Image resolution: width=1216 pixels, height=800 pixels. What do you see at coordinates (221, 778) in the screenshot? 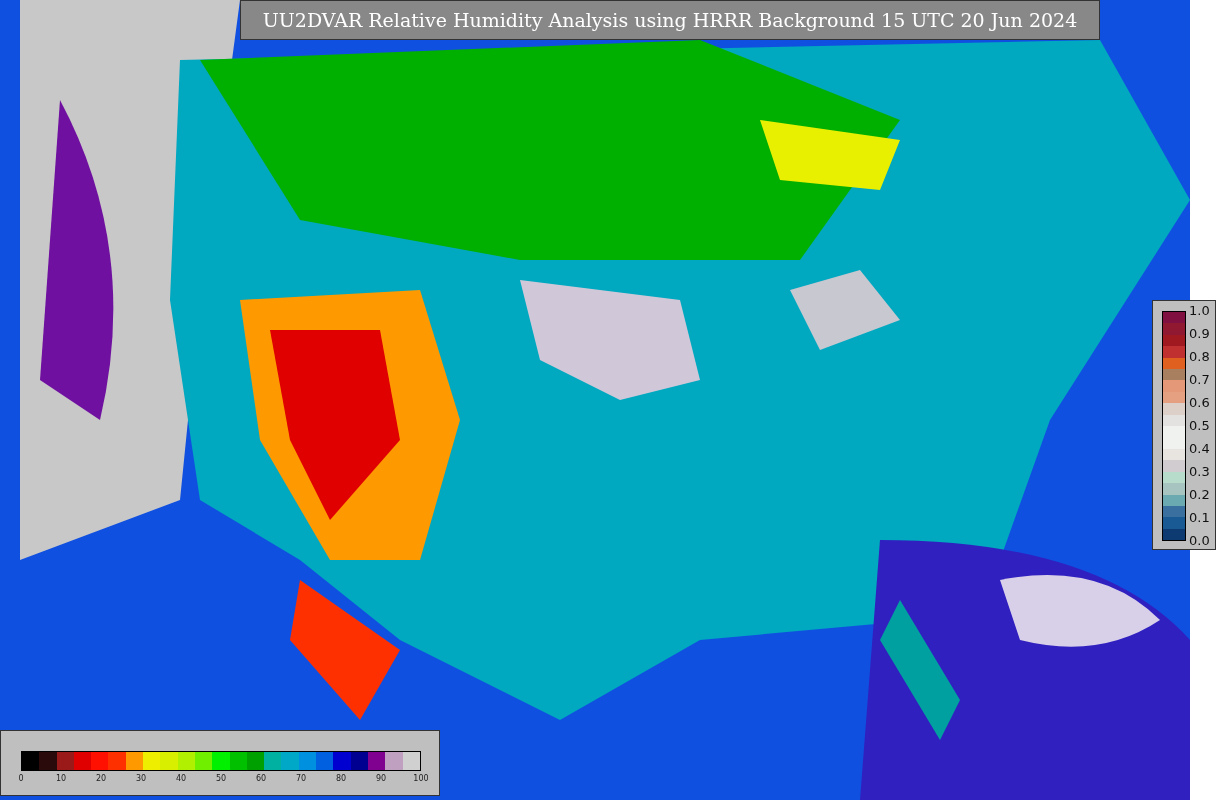
I see `tick-label: 50` at bounding box center [221, 778].